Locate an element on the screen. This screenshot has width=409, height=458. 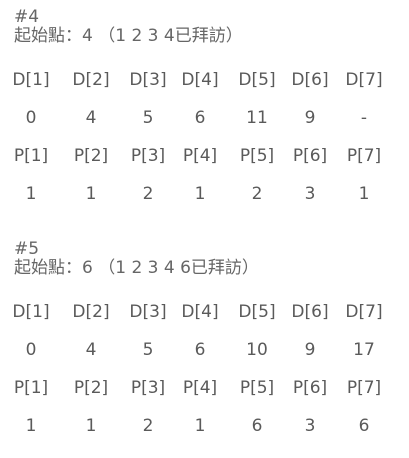
iteration-title: #4 is located at coordinates (27, 17).